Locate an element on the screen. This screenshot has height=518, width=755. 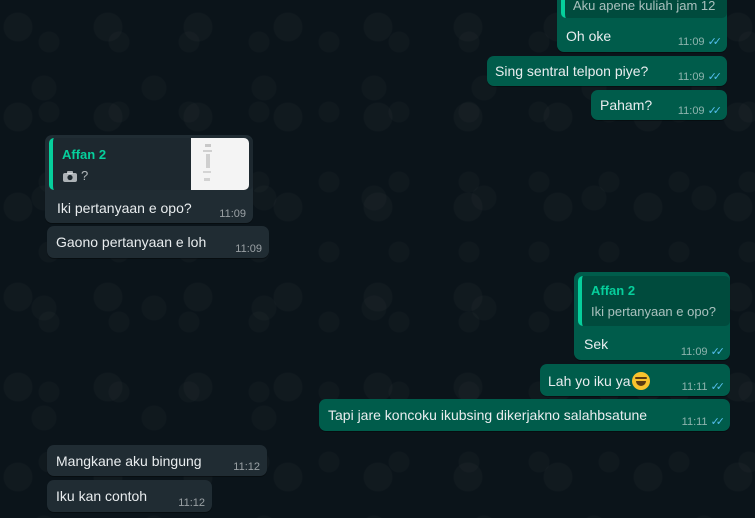
message-text-content: Lah yo iku ya is located at coordinates (589, 381).